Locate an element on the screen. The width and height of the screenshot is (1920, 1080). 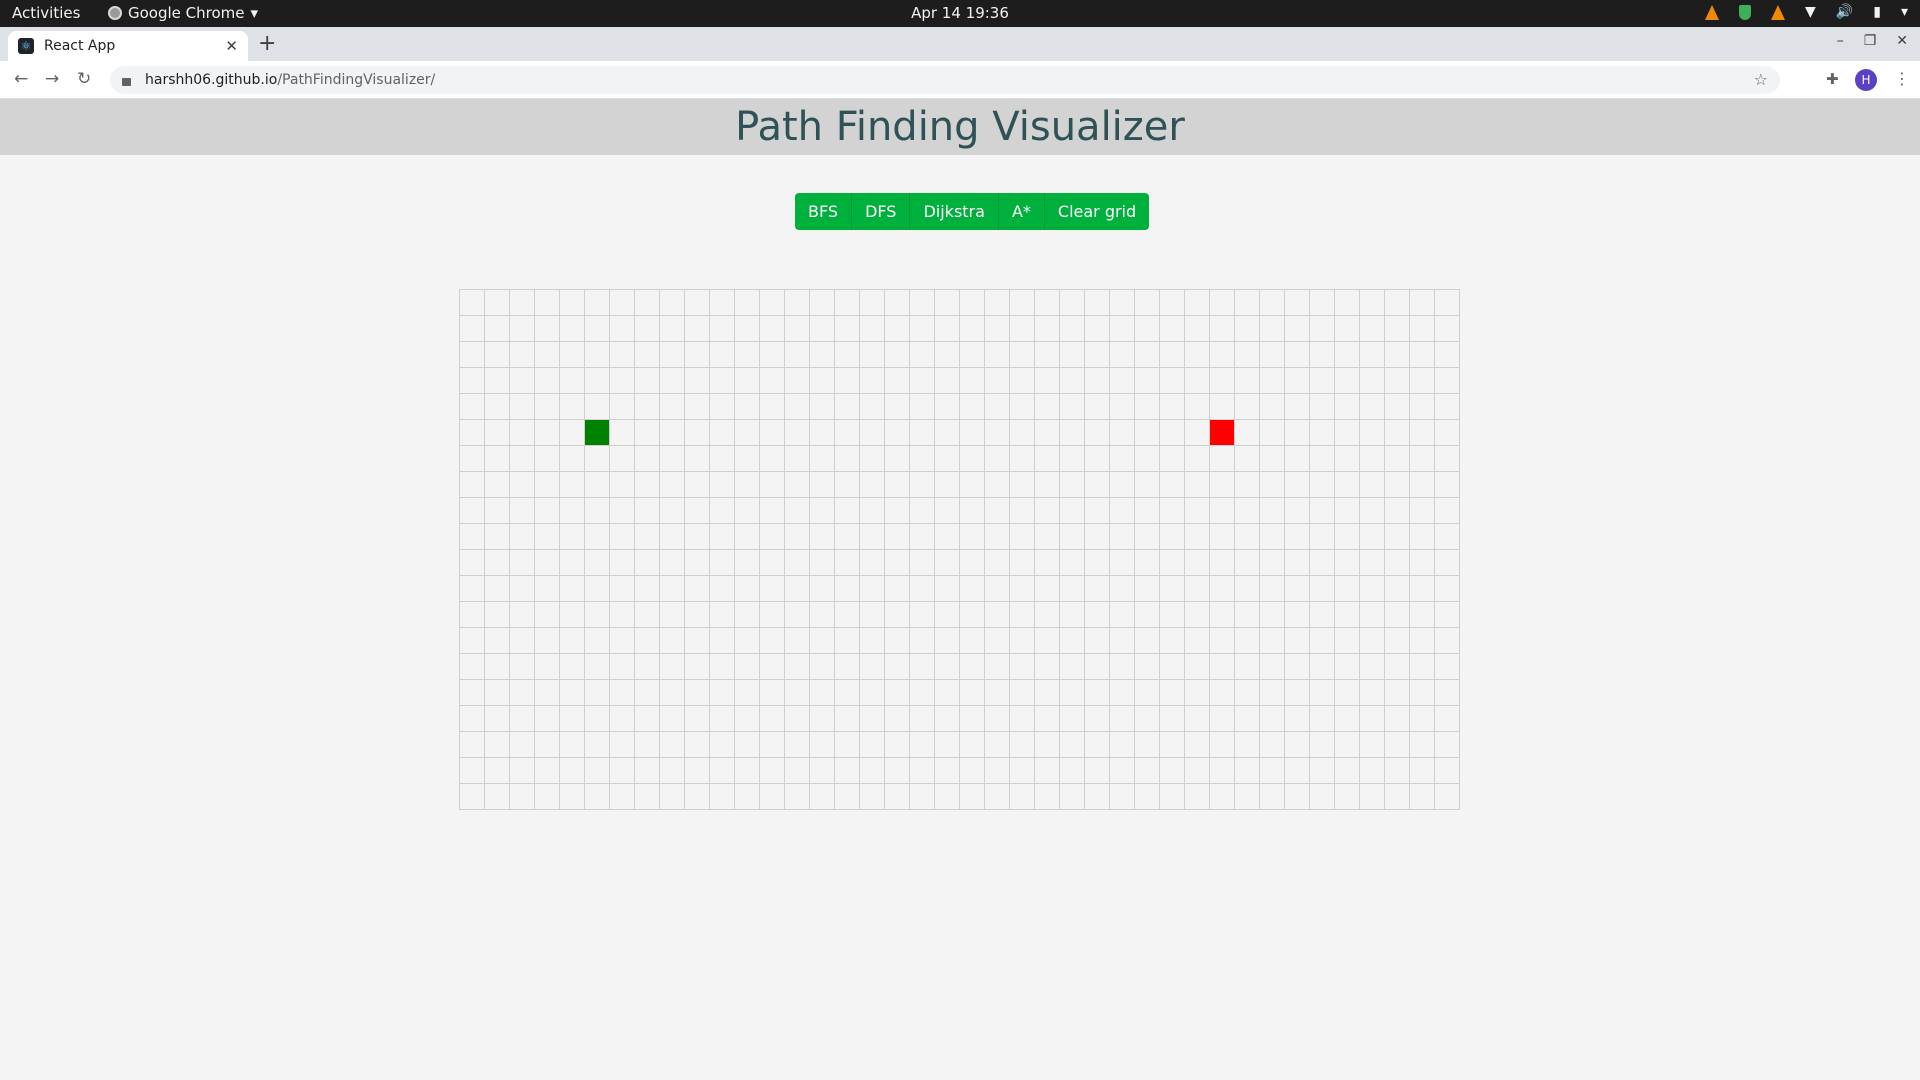
system-menu-icon: ▾ is located at coordinates (1904, 12).